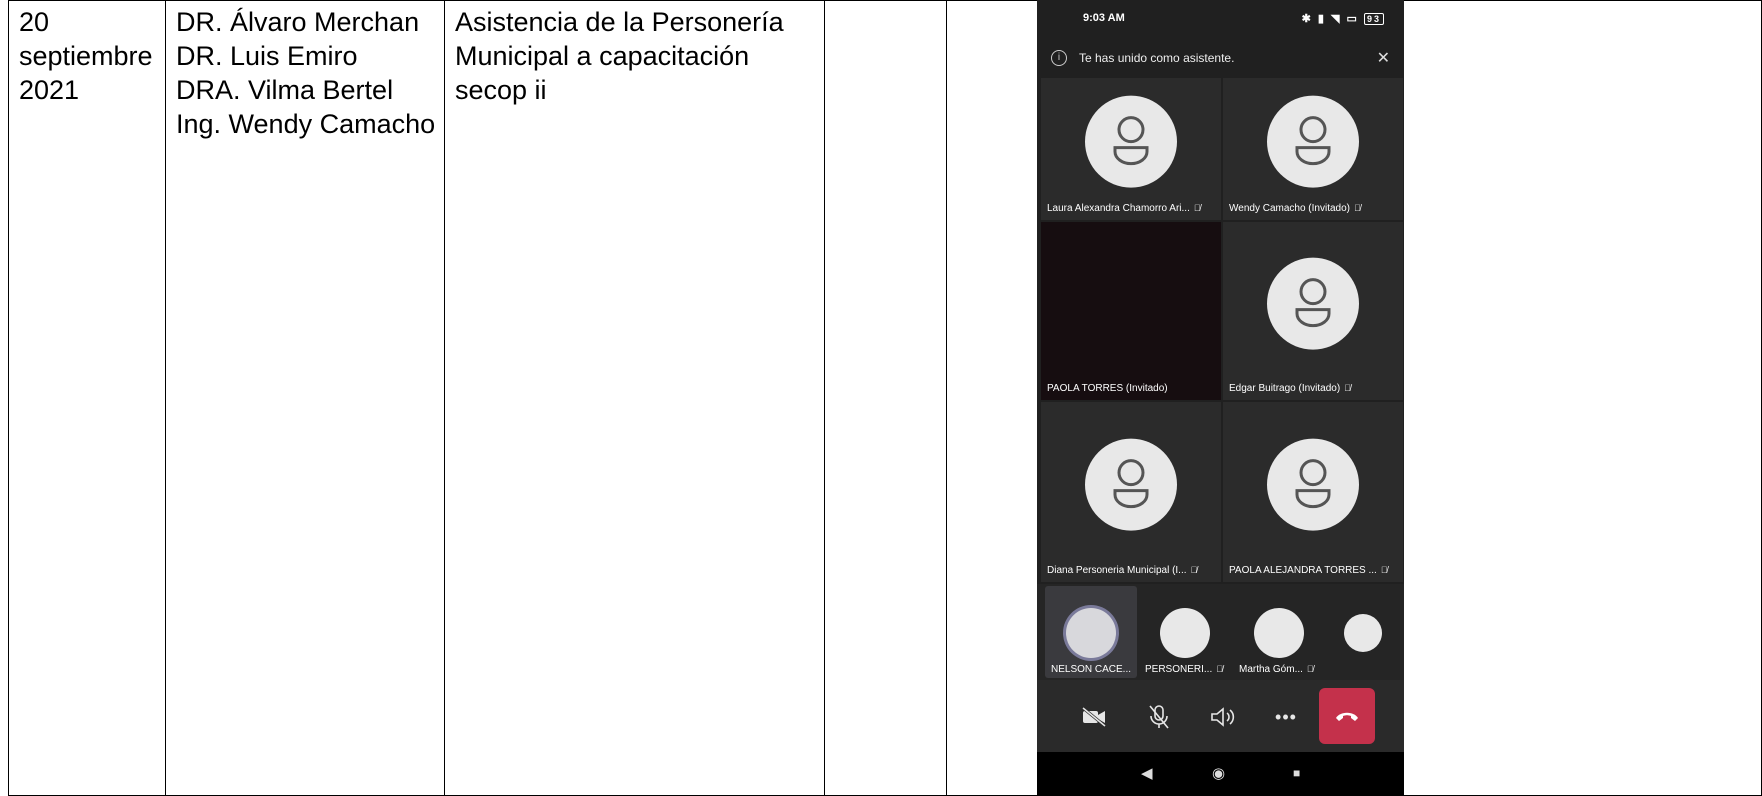  I want to click on participant-thumb: Martha Góm... 🎙̸, so click(1279, 632).